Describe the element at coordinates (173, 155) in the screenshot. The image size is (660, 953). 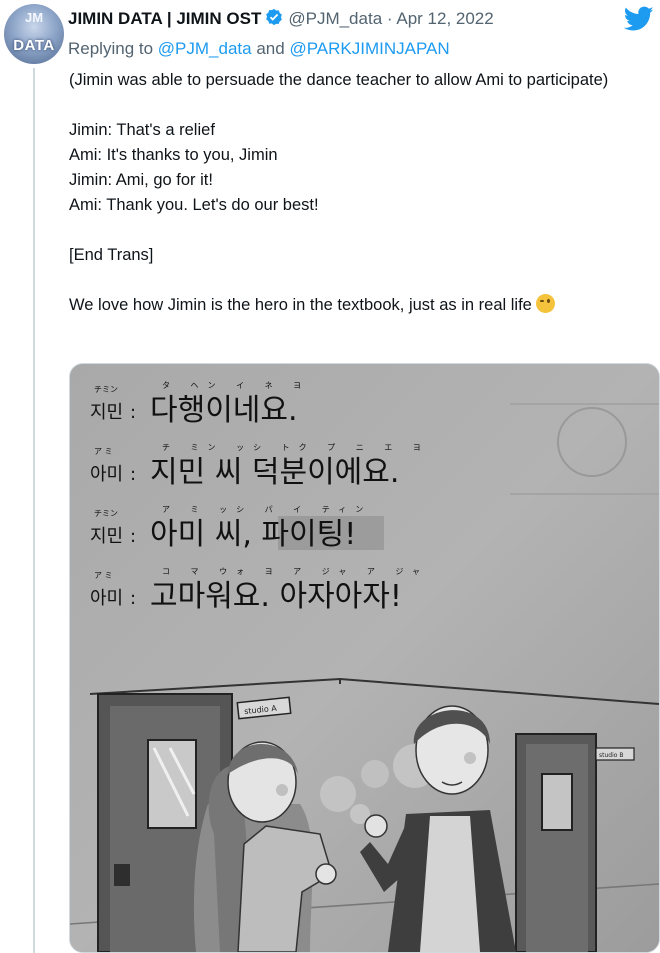
I see `tweet-line: Ami: It's thanks to you, Jimin` at that location.